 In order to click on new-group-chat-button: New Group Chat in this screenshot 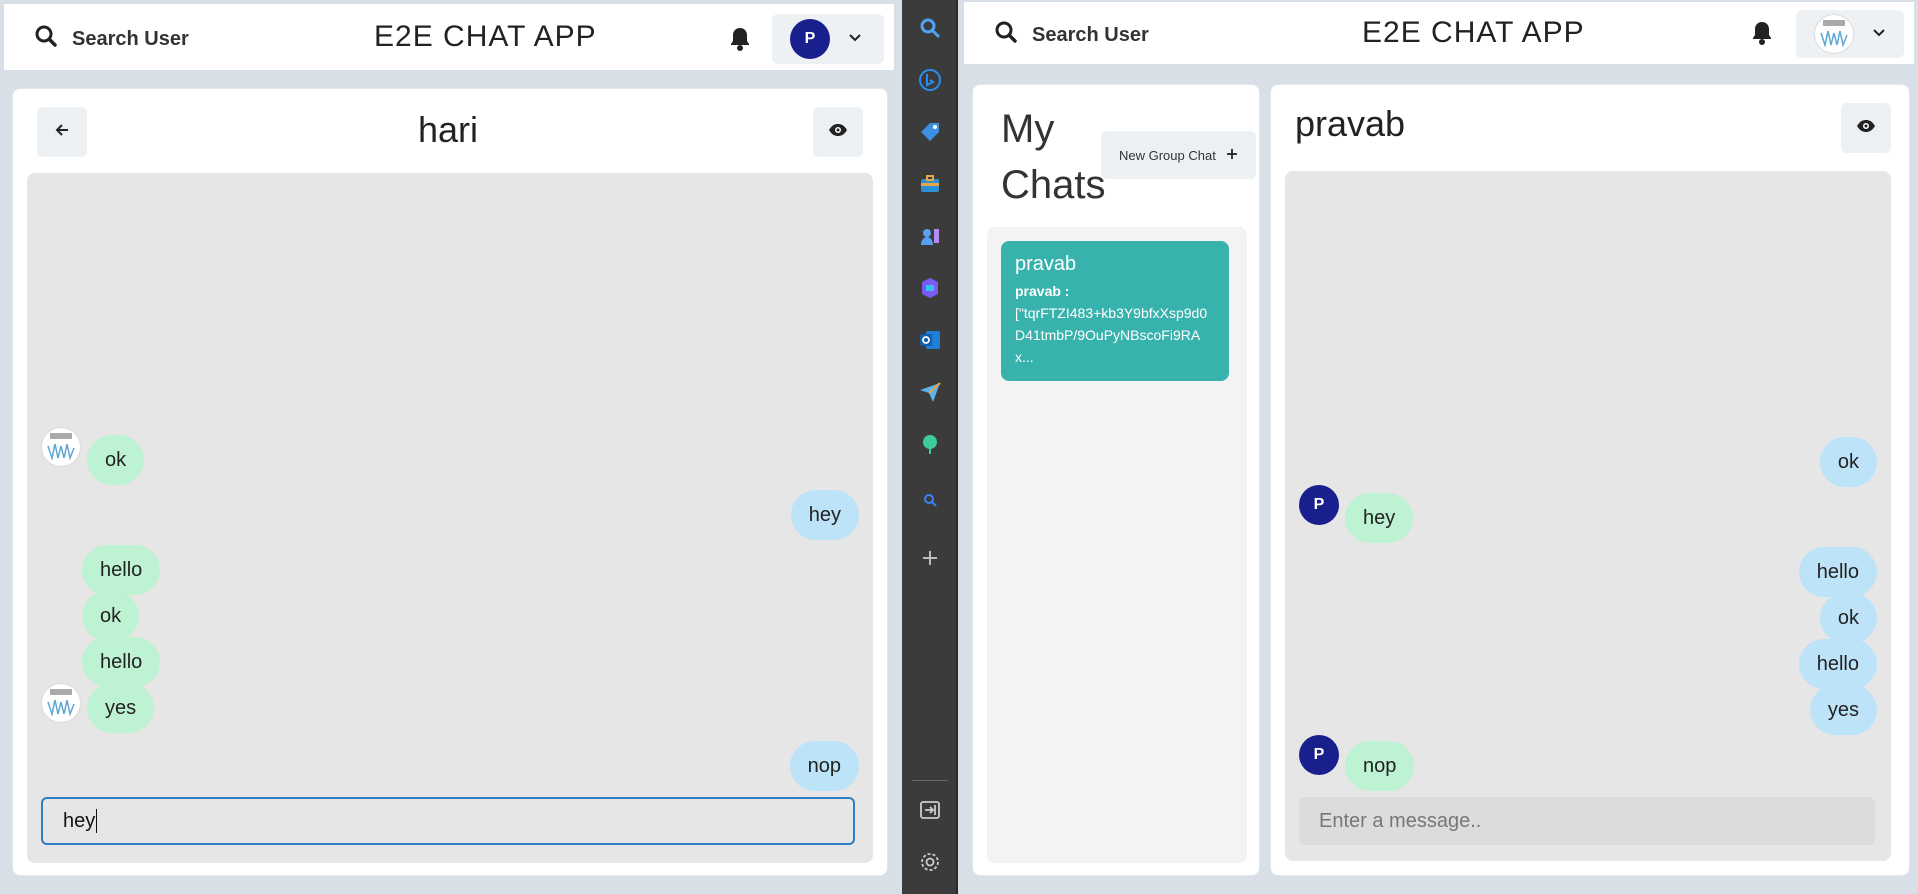, I will do `click(1178, 155)`.